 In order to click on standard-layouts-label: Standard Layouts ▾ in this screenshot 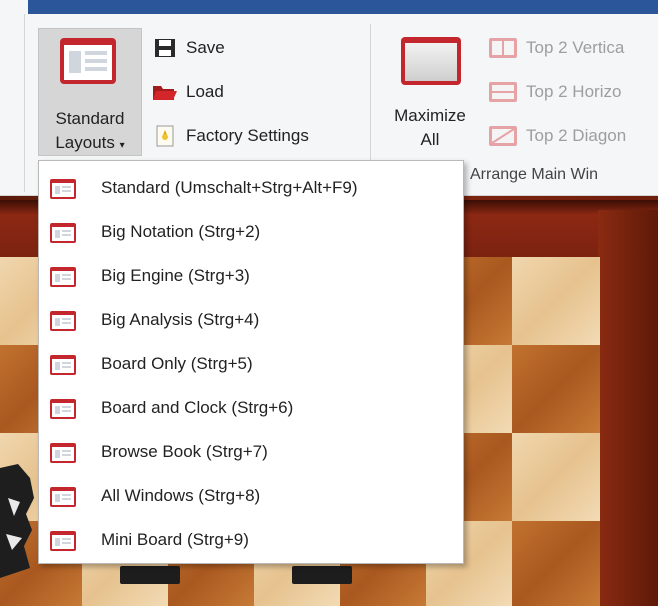, I will do `click(90, 130)`.